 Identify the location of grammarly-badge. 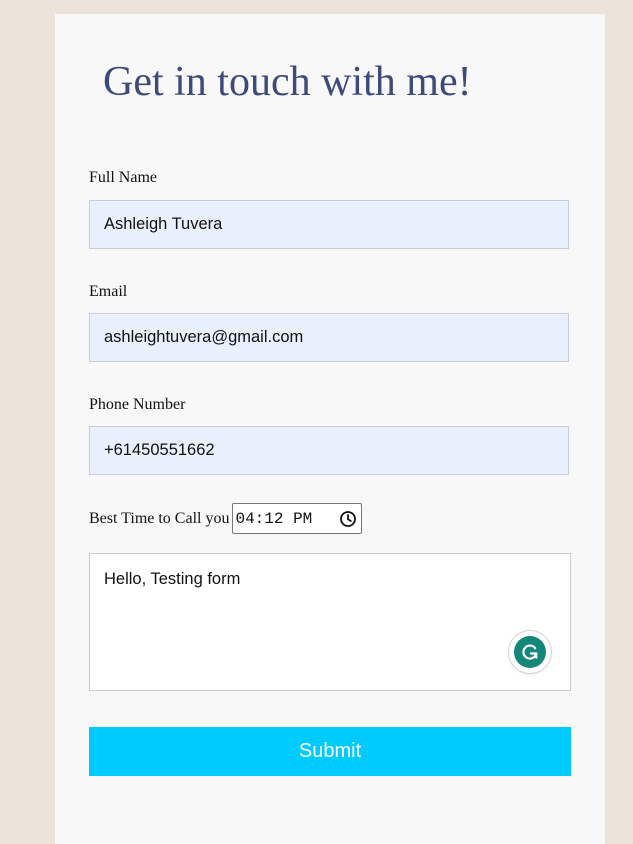
(530, 652).